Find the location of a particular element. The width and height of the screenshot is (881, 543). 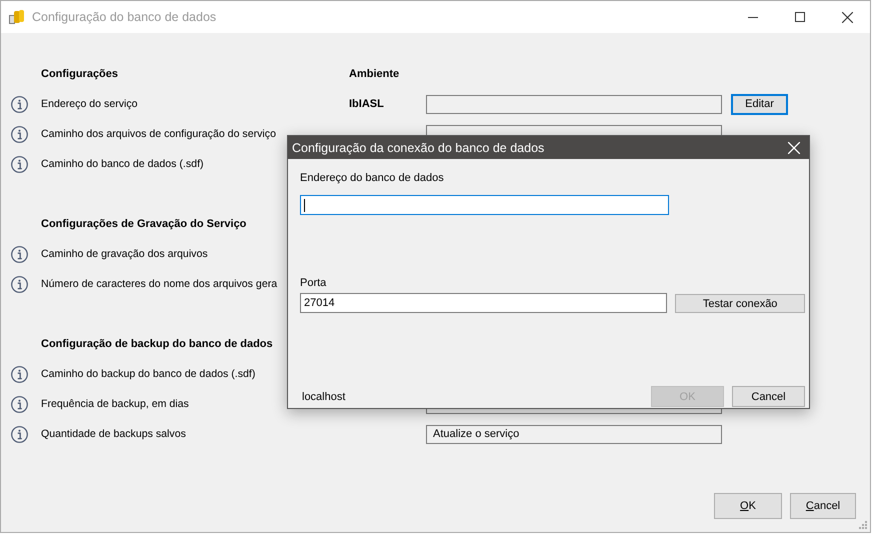

window-title: Configuração do banco de dados is located at coordinates (124, 17).